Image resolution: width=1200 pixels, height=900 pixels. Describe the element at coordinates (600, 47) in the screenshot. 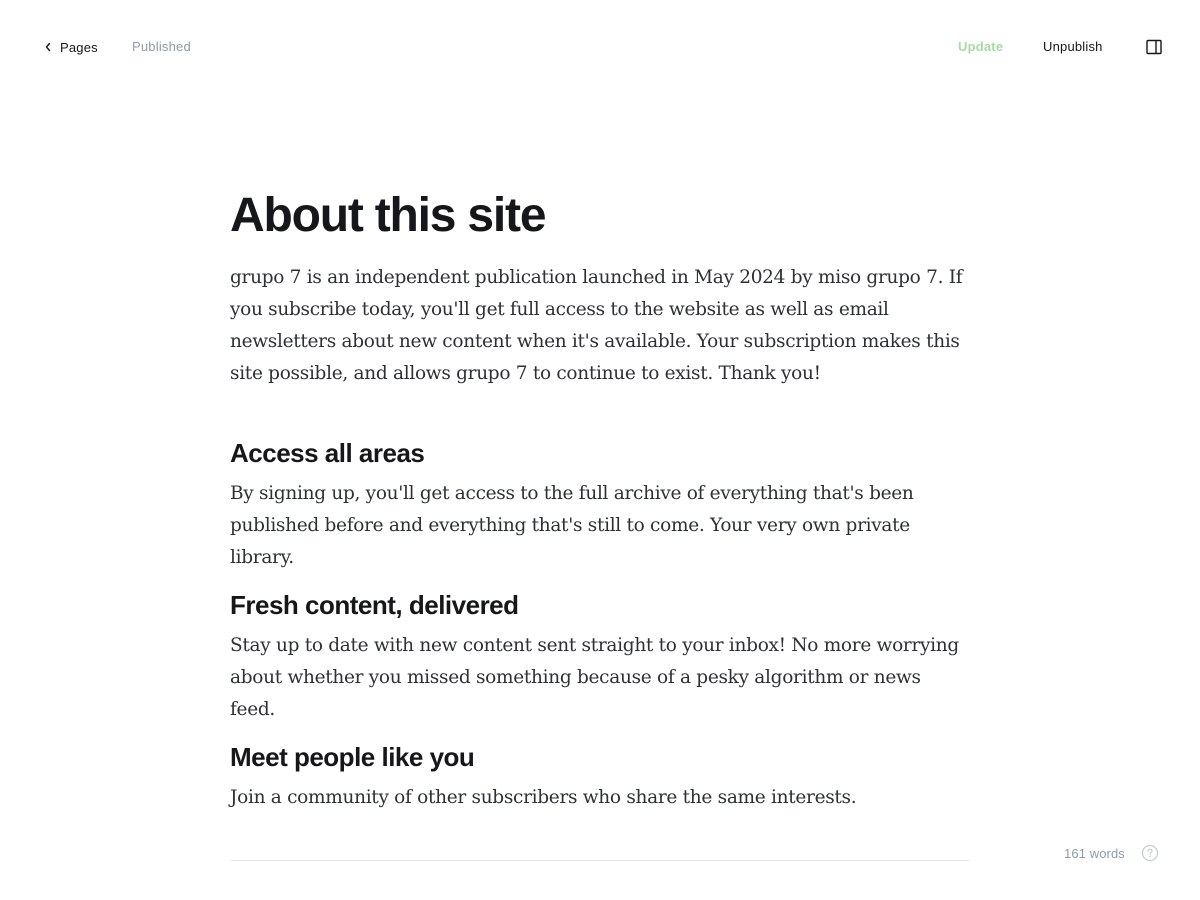

I see `editor-topbar: Pages Published Update Unpublish` at that location.